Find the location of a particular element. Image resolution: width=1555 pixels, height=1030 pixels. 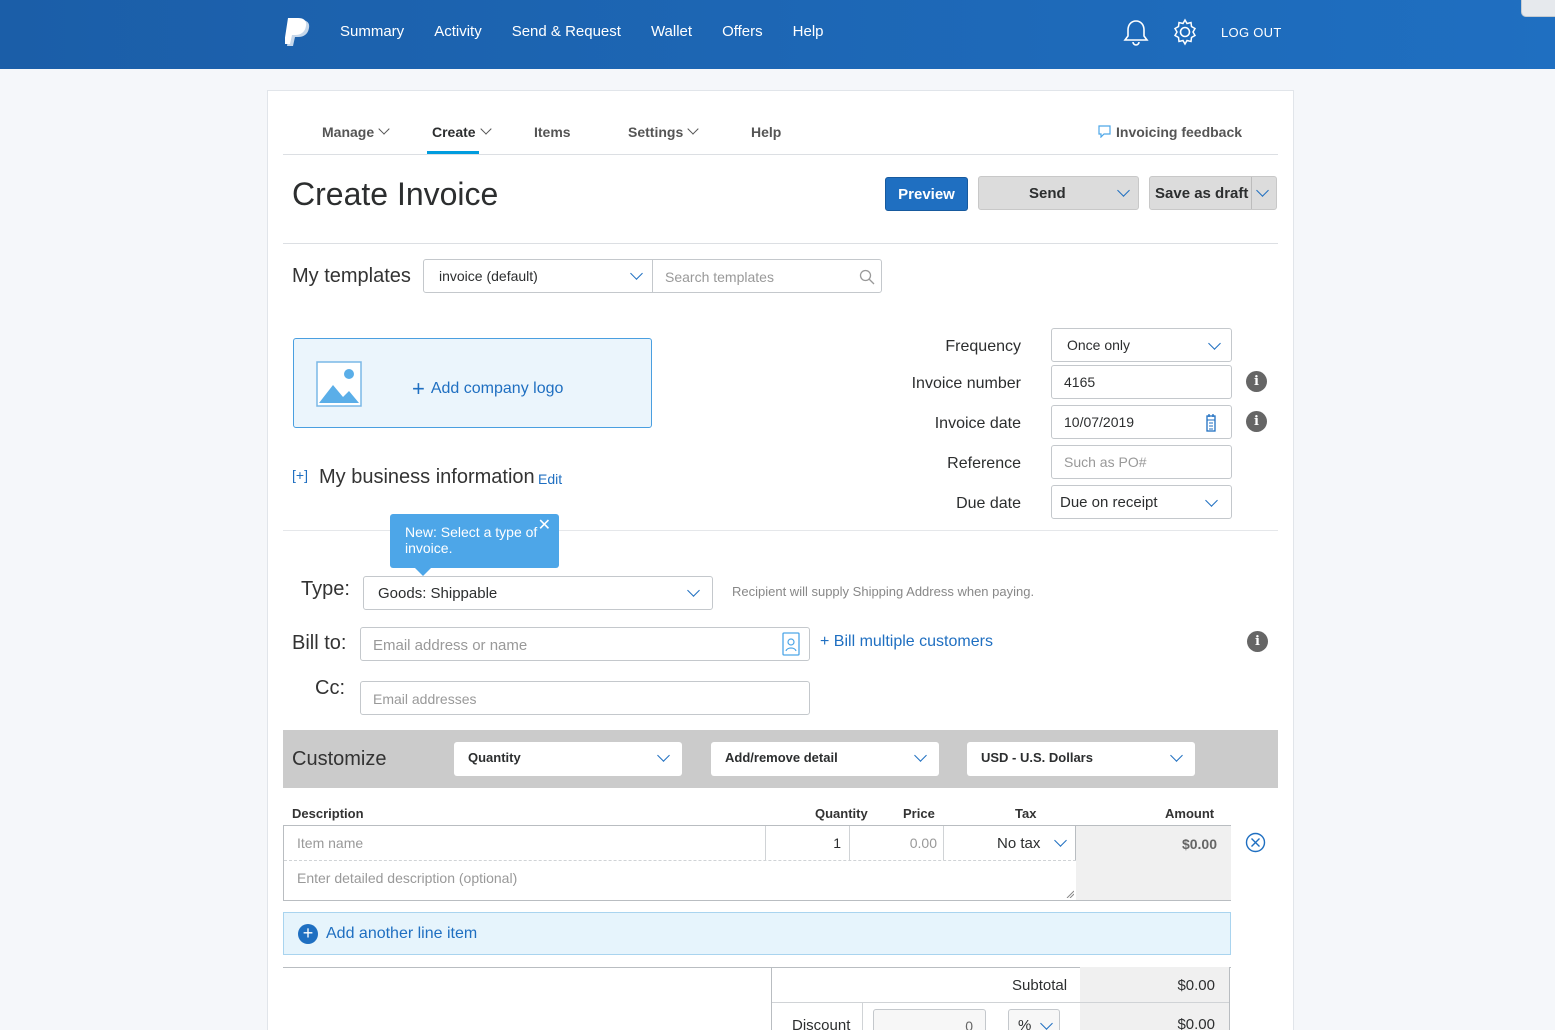

totals-section: Subtotal $0.00 Discount 0 % $0.00 is located at coordinates (1000, 998).